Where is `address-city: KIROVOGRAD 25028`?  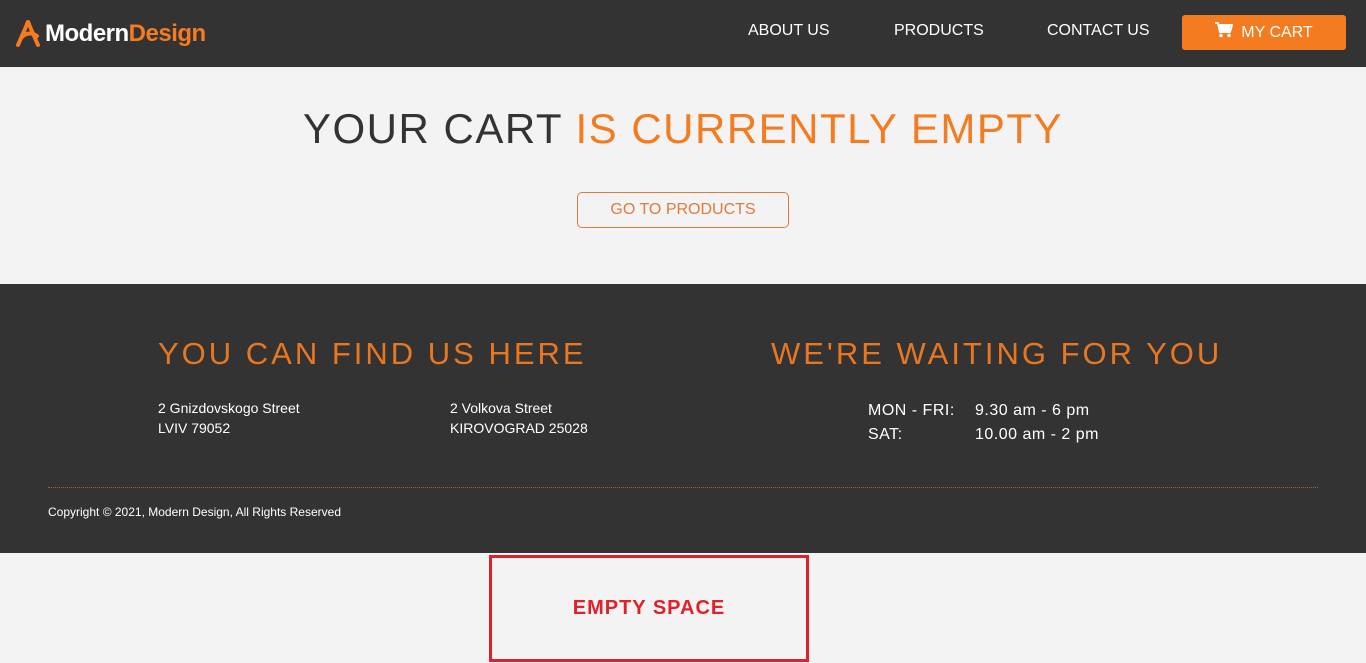
address-city: KIROVOGRAD 25028 is located at coordinates (519, 428).